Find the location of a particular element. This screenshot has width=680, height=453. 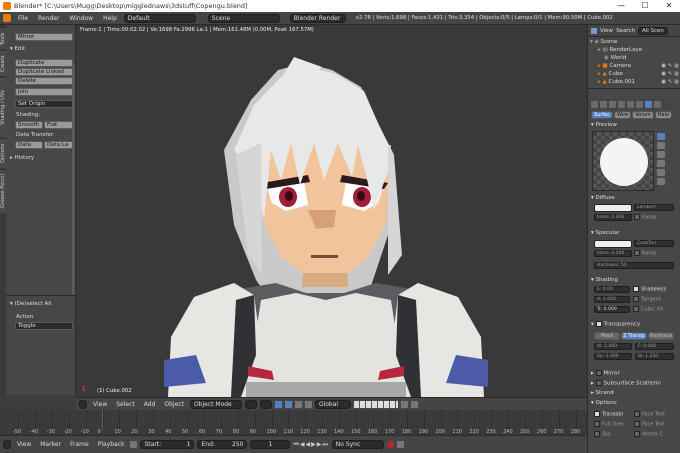

traceable-toggle: Traceabl is located at coordinates (608, 414).